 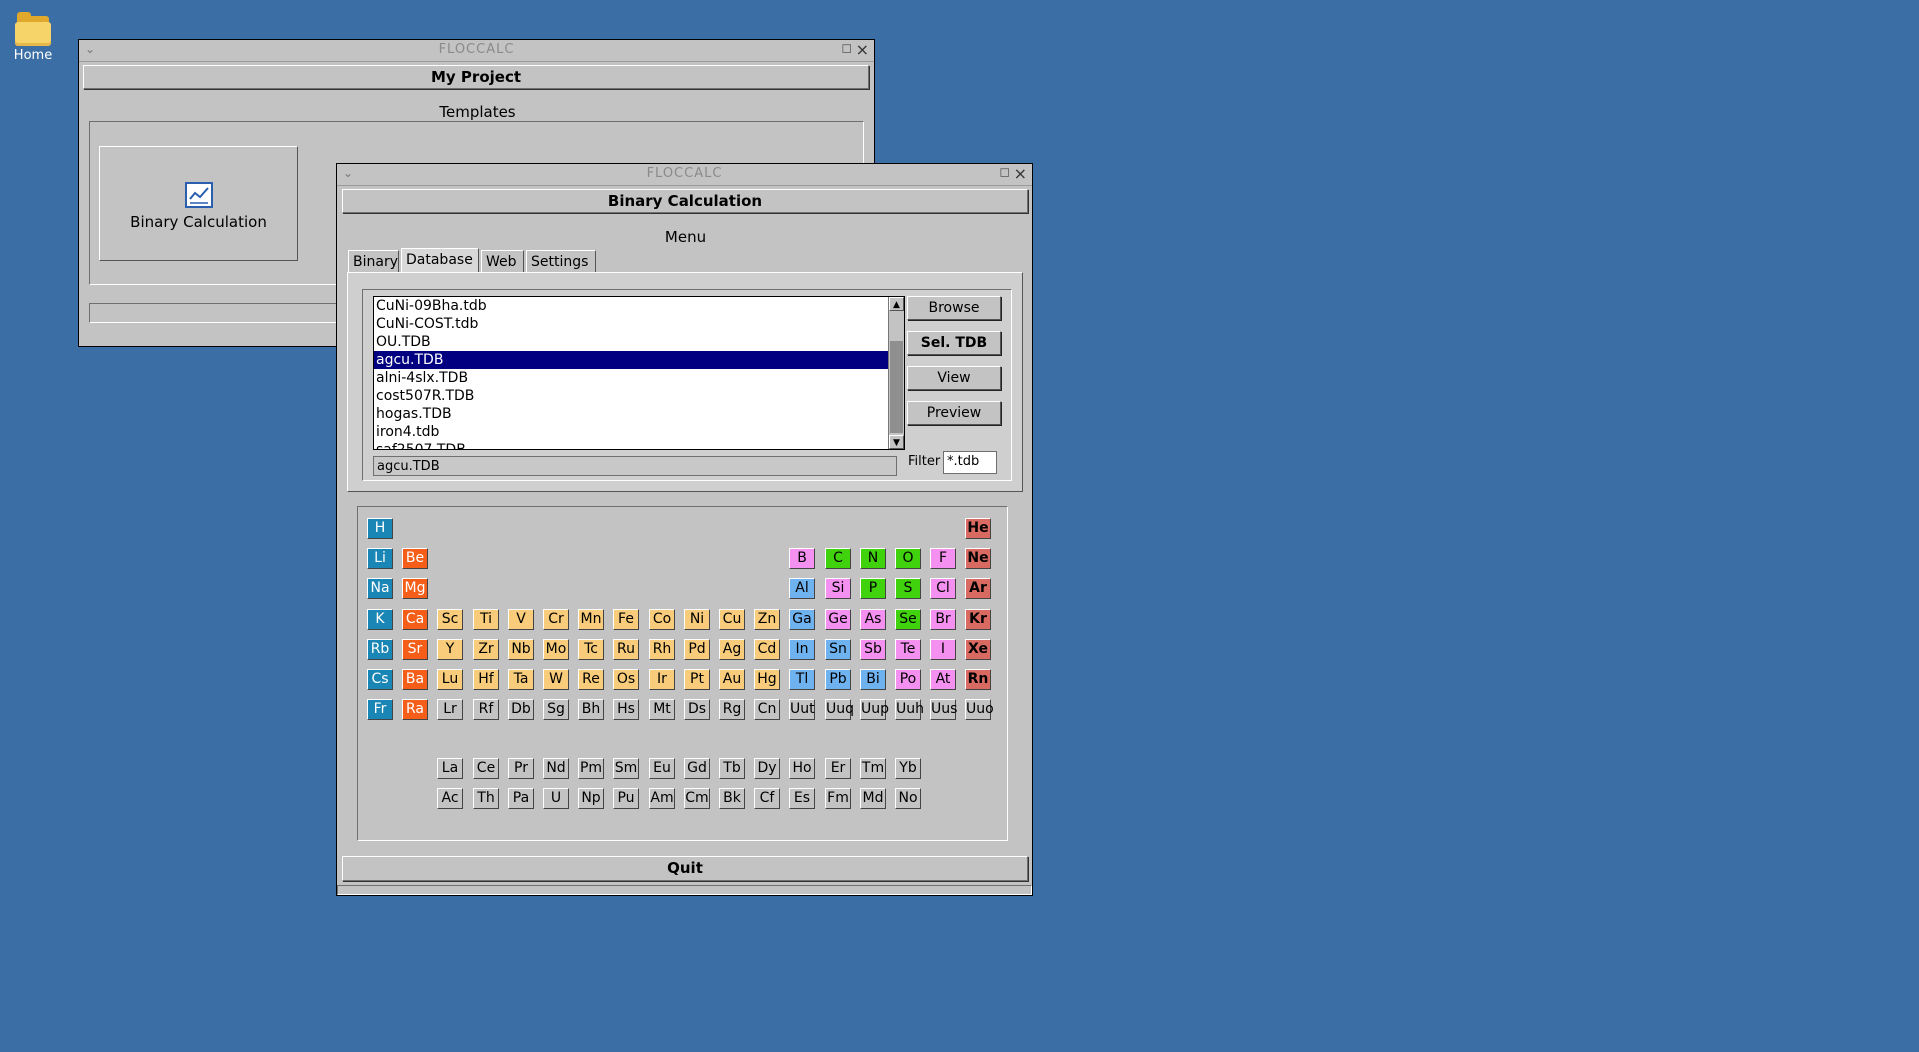 I want to click on element-yb: Yb, so click(x=908, y=768).